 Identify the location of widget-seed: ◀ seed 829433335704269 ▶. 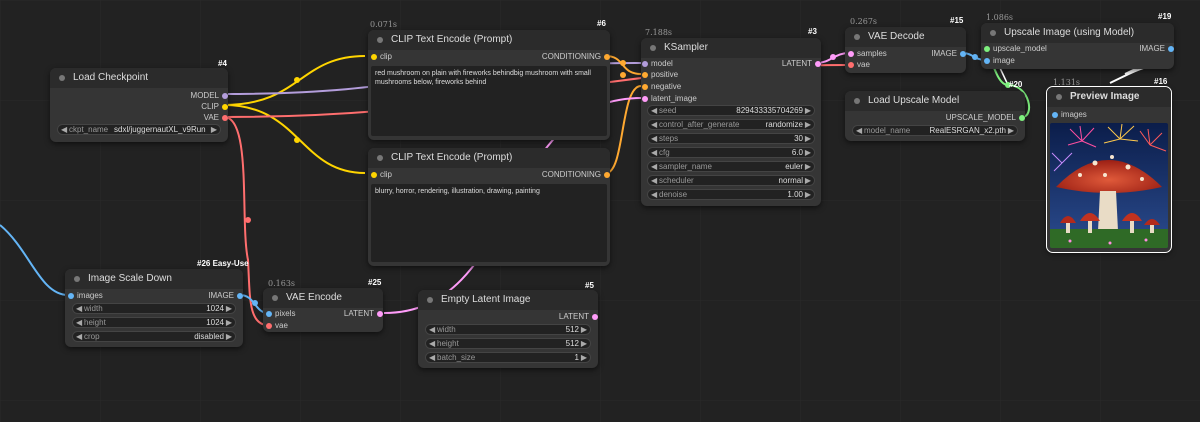
(731, 110).